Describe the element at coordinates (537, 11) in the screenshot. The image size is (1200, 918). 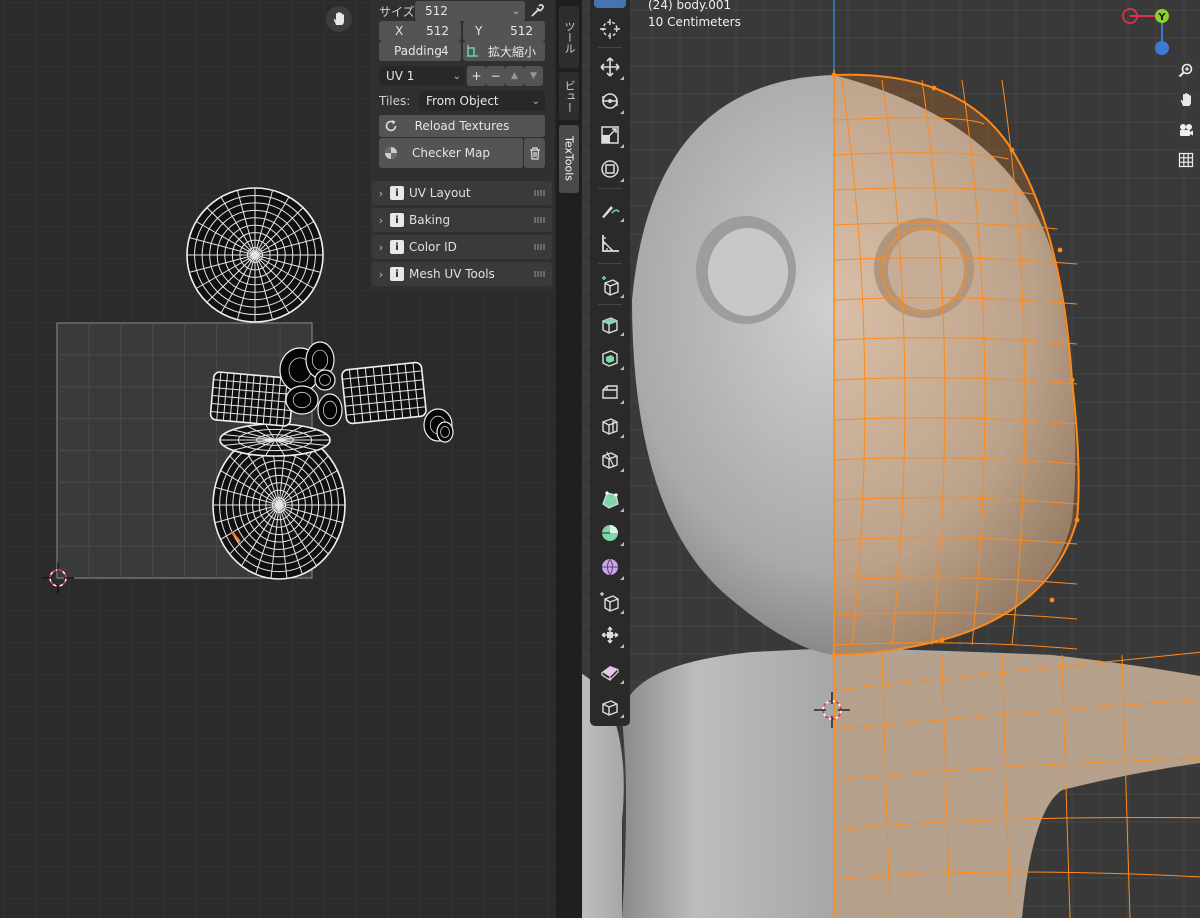
I see `eyedropper-icon` at that location.